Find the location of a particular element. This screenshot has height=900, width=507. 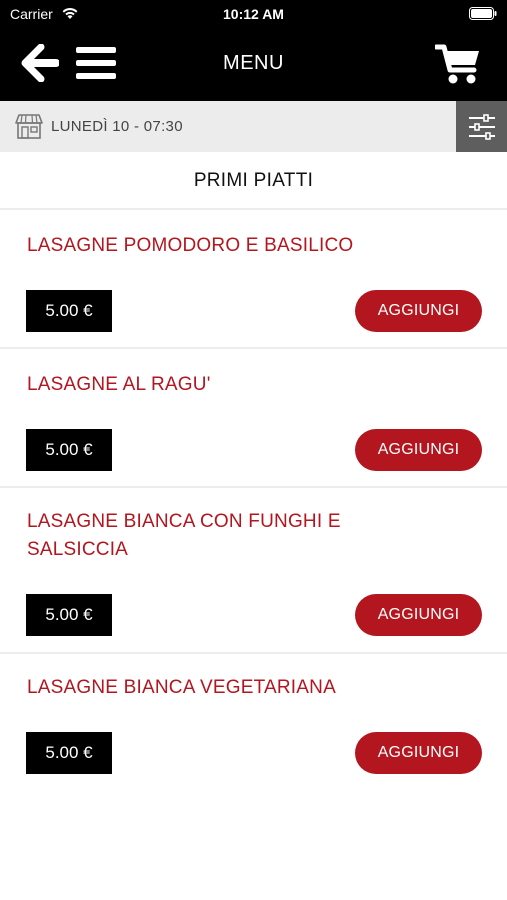

filter-button is located at coordinates (481, 126).